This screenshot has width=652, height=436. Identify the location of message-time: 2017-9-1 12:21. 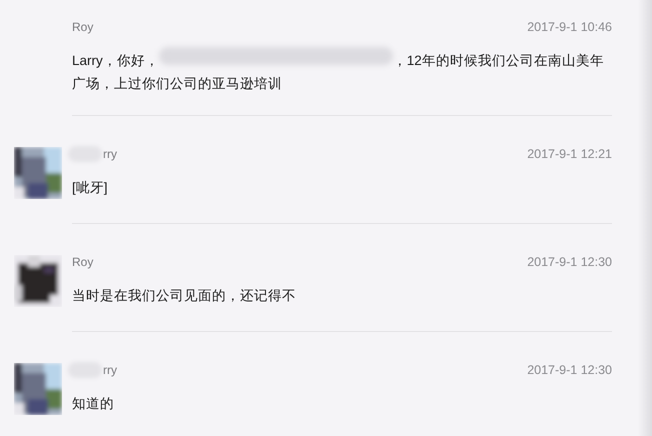
(569, 154).